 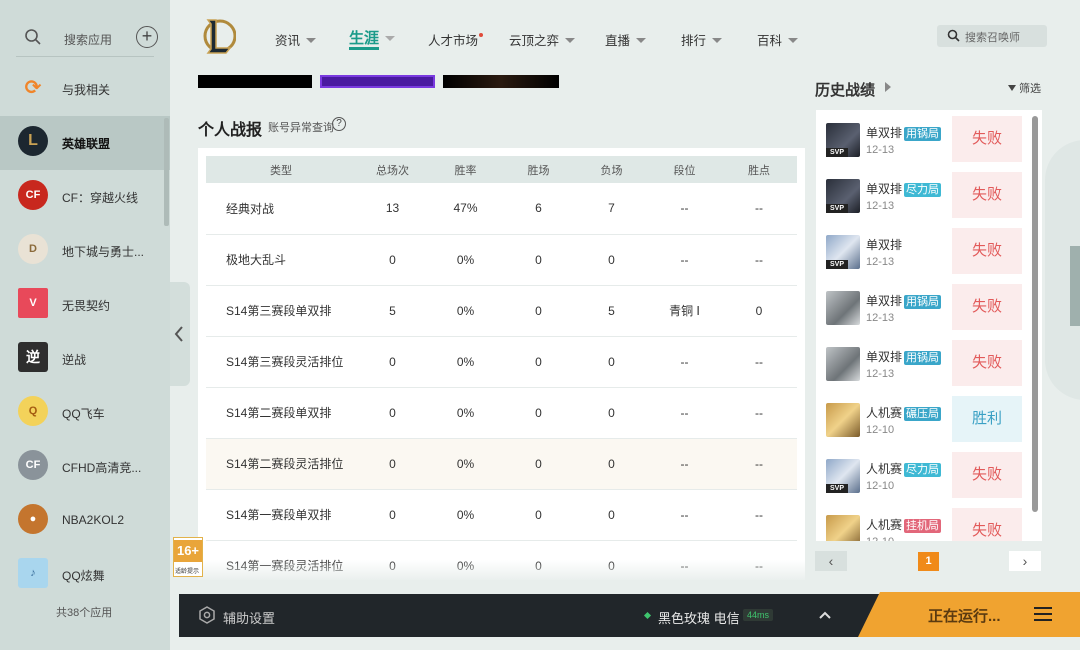 I want to click on chevron-left-icon, so click(x=178, y=334).